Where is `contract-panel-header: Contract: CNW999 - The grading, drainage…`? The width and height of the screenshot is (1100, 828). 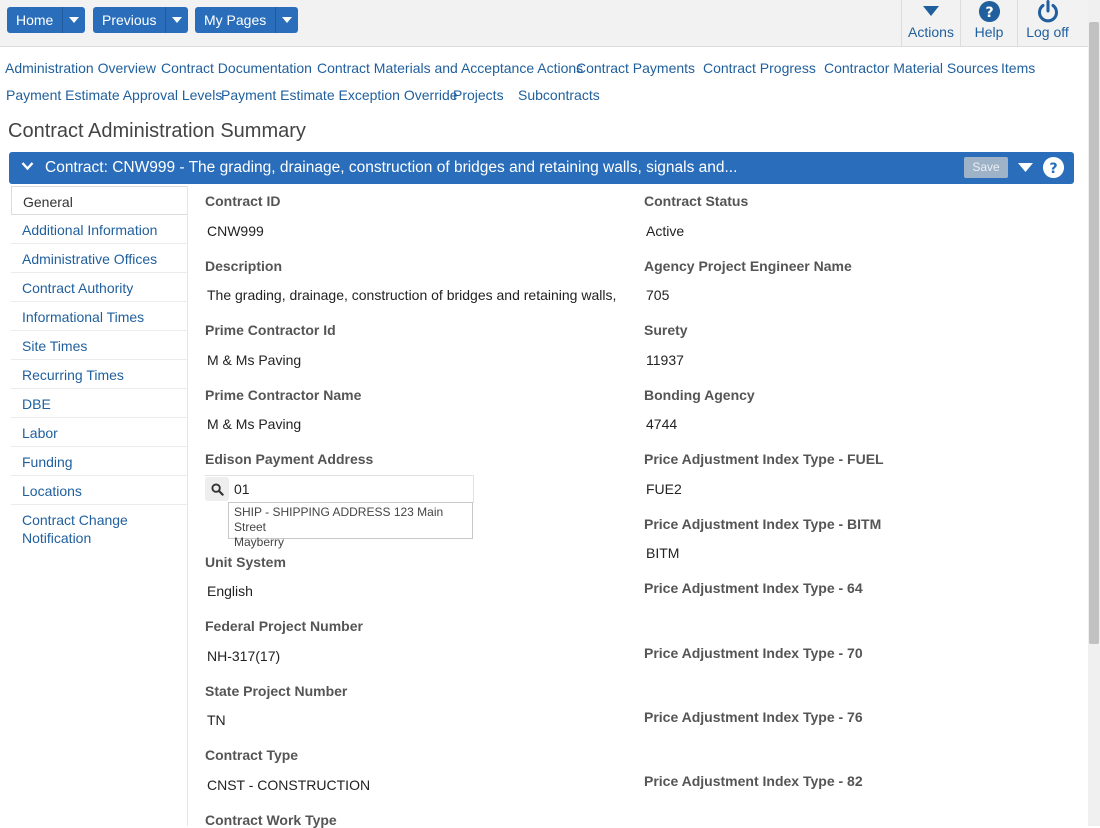
contract-panel-header: Contract: CNW999 - The grading, drainage… is located at coordinates (541, 168).